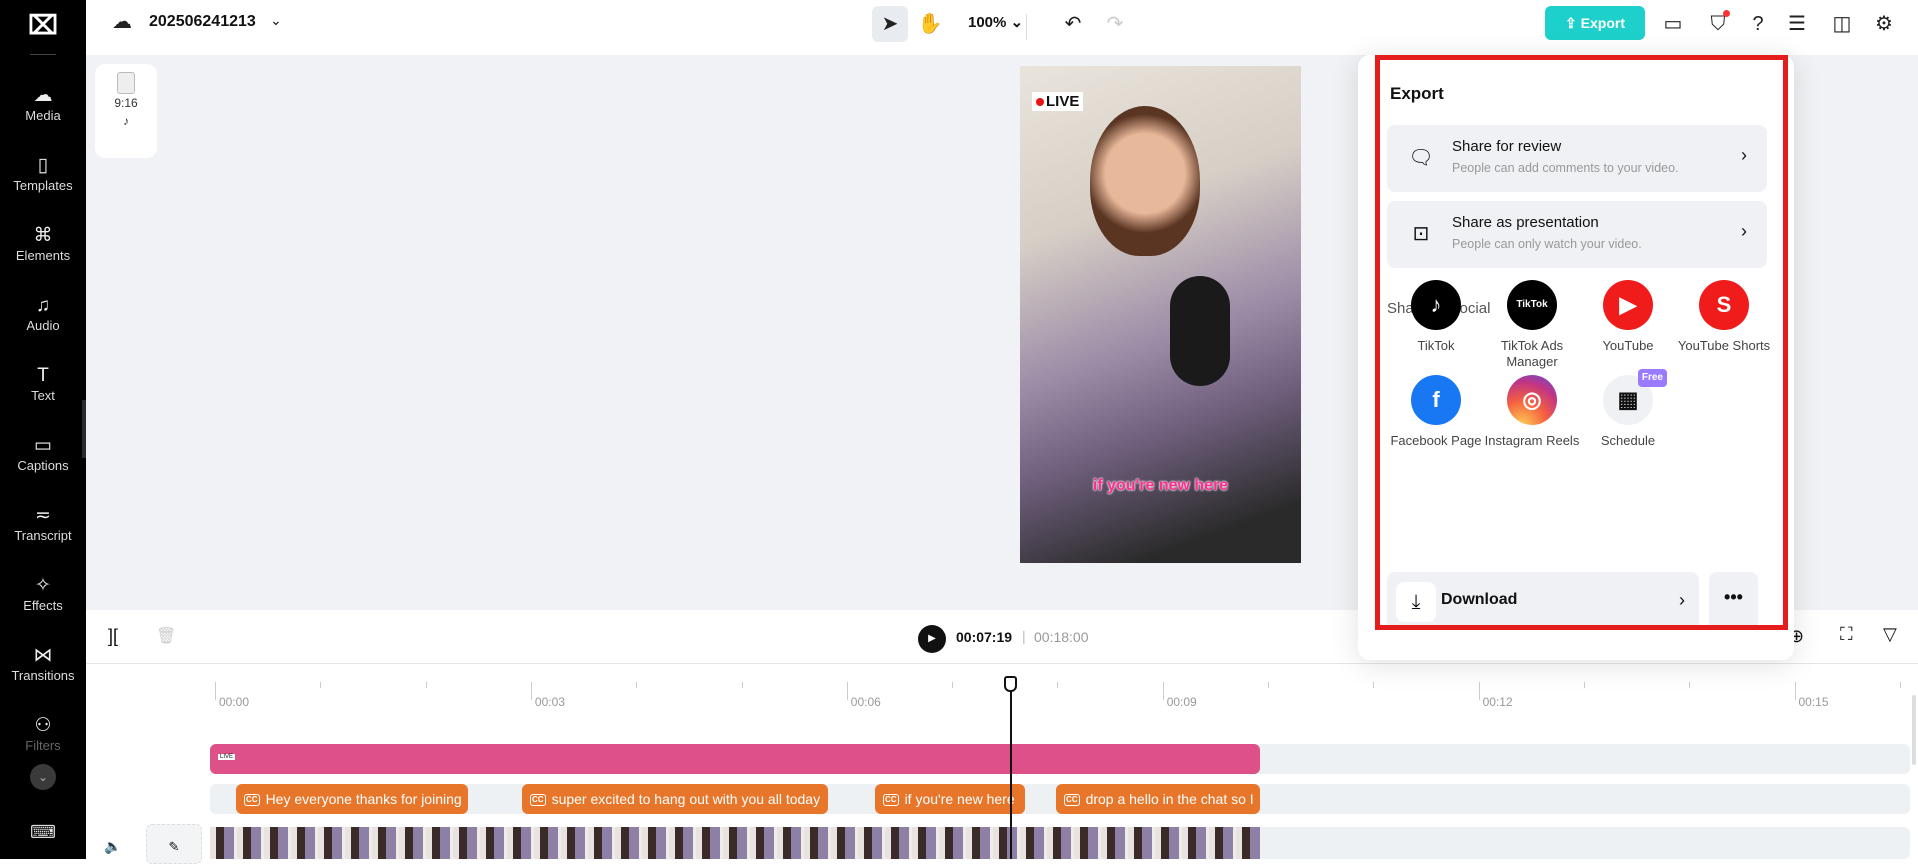  What do you see at coordinates (1846, 634) in the screenshot?
I see `fullscreen-icon: ⛶` at bounding box center [1846, 634].